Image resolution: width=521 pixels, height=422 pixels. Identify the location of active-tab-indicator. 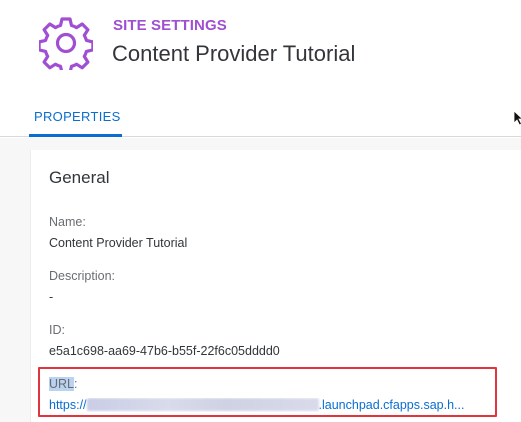
(75, 135).